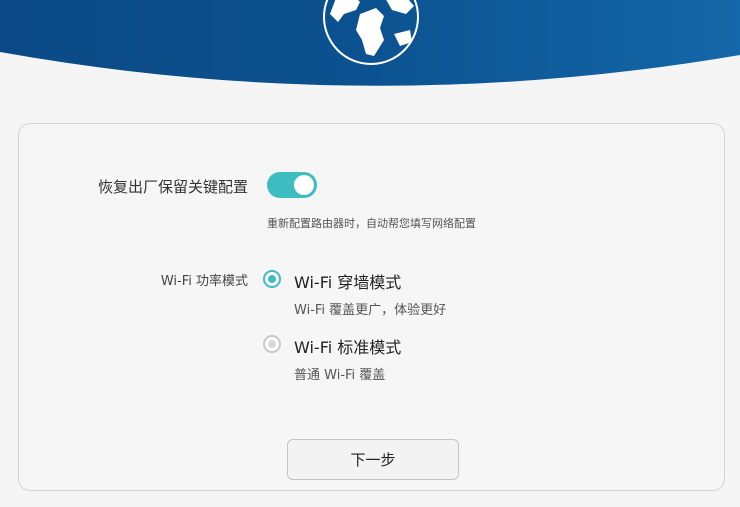  Describe the element at coordinates (347, 346) in the screenshot. I see `wifi-mode-standard-title: Wi-Fi 标准模式` at that location.